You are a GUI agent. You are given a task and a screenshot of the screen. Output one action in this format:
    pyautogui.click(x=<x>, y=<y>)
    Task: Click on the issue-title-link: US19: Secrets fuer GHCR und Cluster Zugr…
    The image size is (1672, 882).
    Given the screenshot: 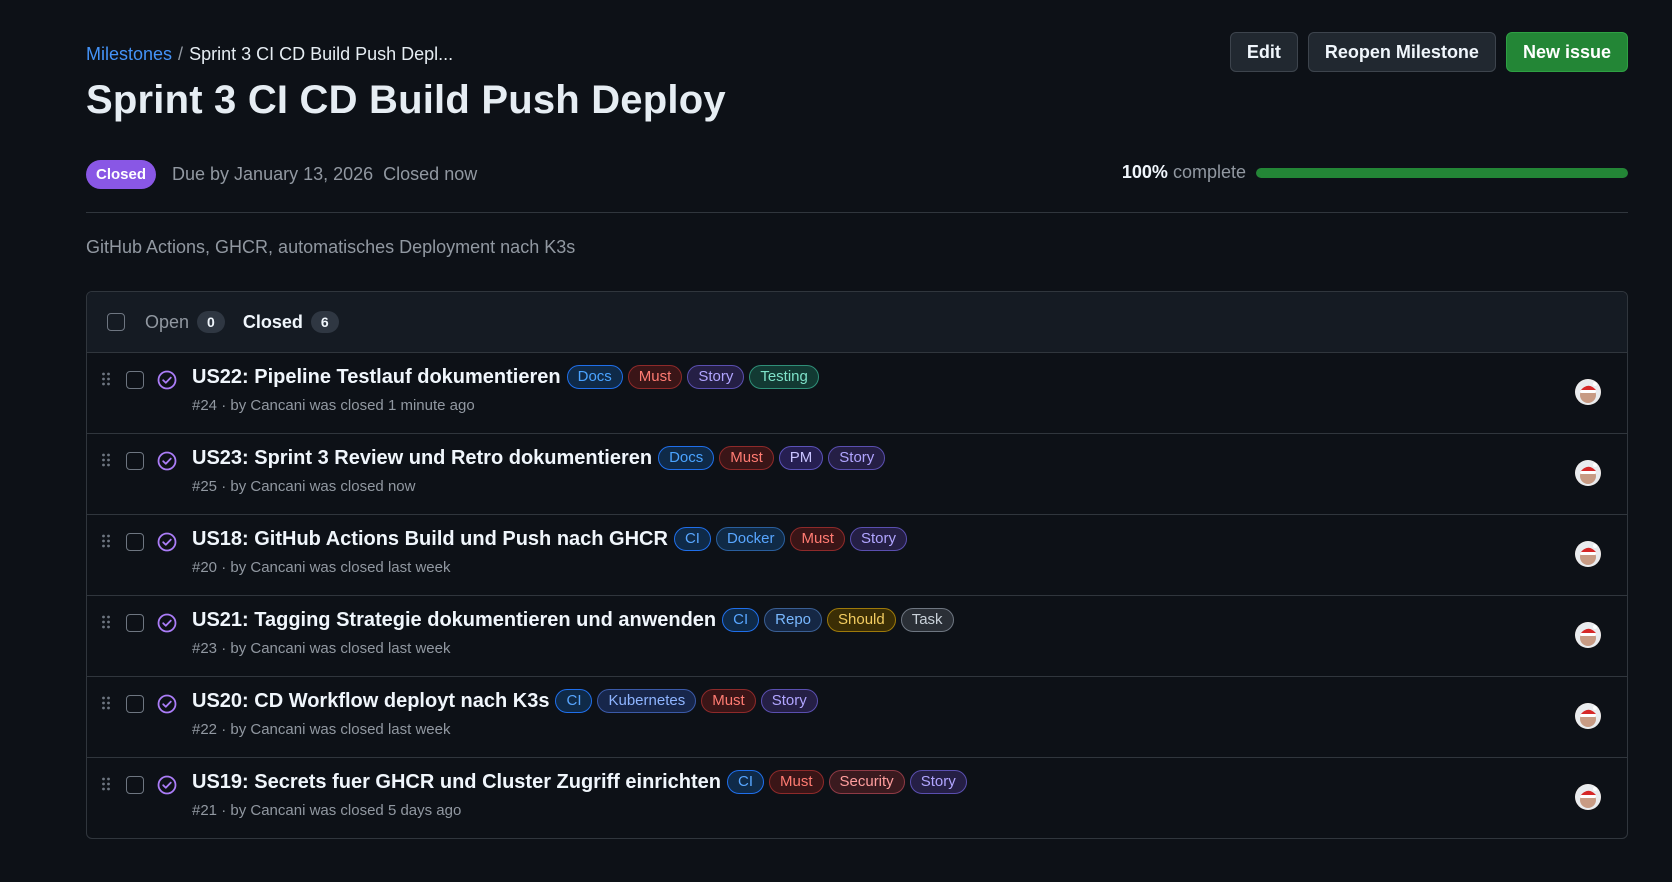 What is the action you would take?
    pyautogui.click(x=456, y=782)
    